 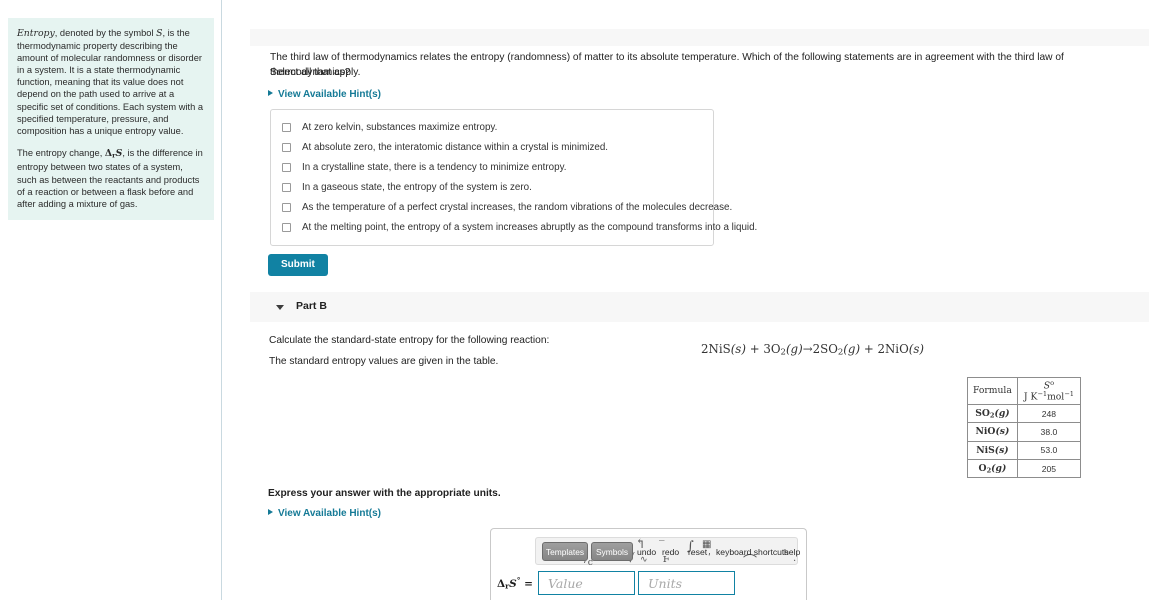 What do you see at coordinates (699, 307) in the screenshot?
I see `part-b-header-band: Part B` at bounding box center [699, 307].